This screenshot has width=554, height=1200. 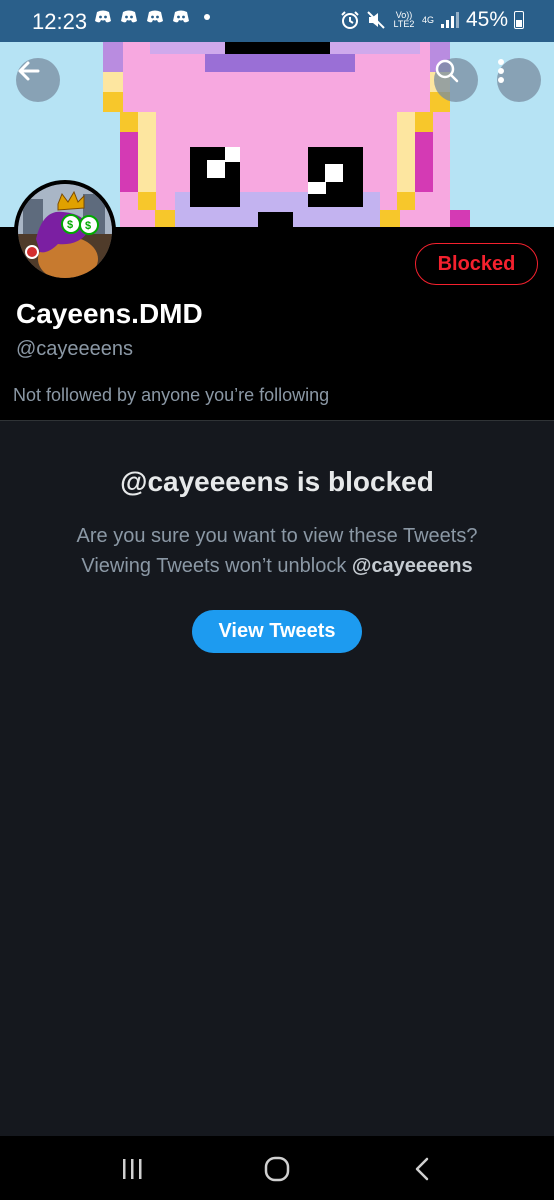 I want to click on home-button, so click(x=277, y=1169).